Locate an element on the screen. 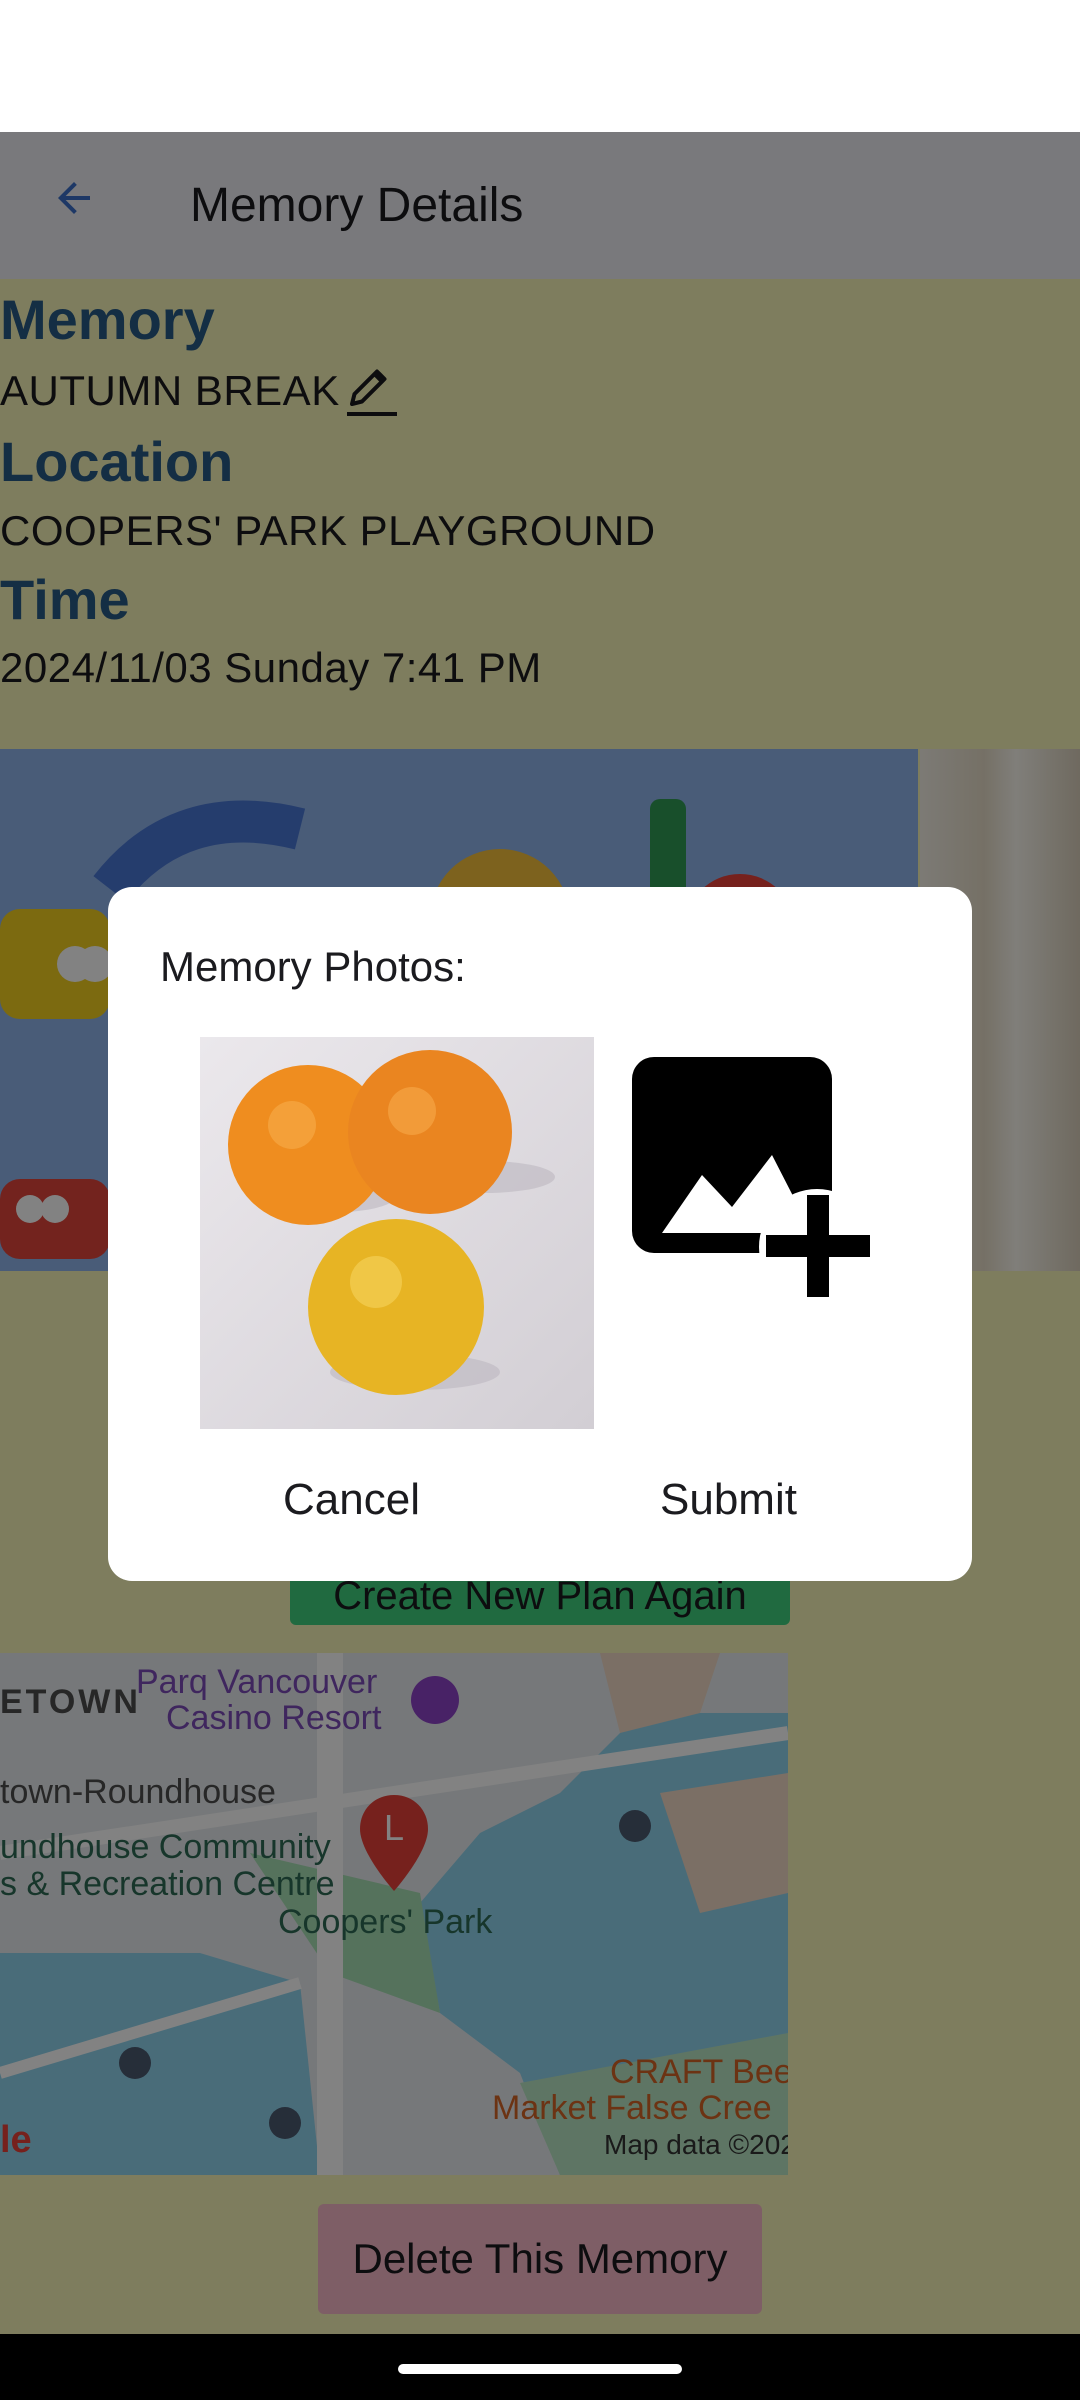 This screenshot has height=2400, width=1080. dialog-title: Memory Photos: is located at coordinates (313, 966).